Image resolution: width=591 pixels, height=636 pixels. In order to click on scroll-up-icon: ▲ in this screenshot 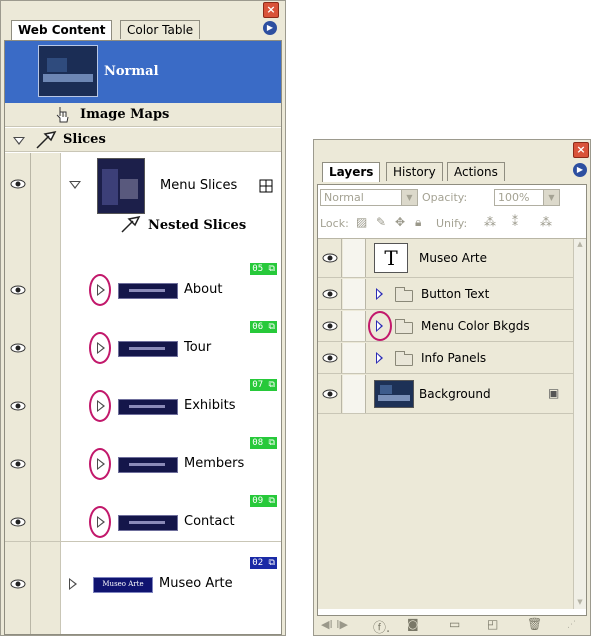, I will do `click(580, 245)`.